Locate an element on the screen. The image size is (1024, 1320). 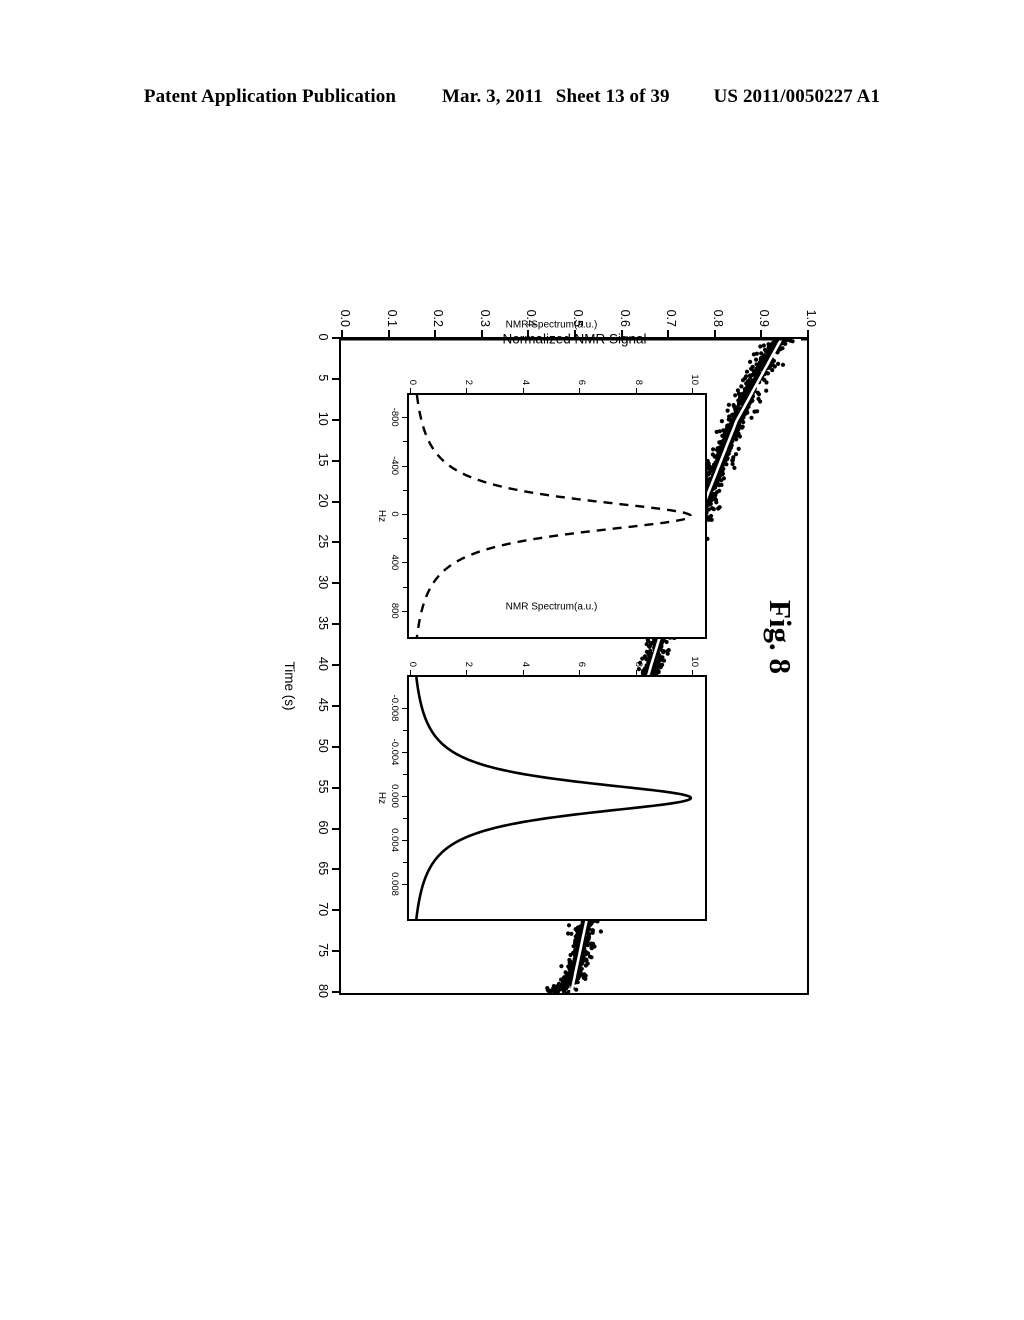
publication-label: Patent Application Publication is located at coordinates (270, 96).